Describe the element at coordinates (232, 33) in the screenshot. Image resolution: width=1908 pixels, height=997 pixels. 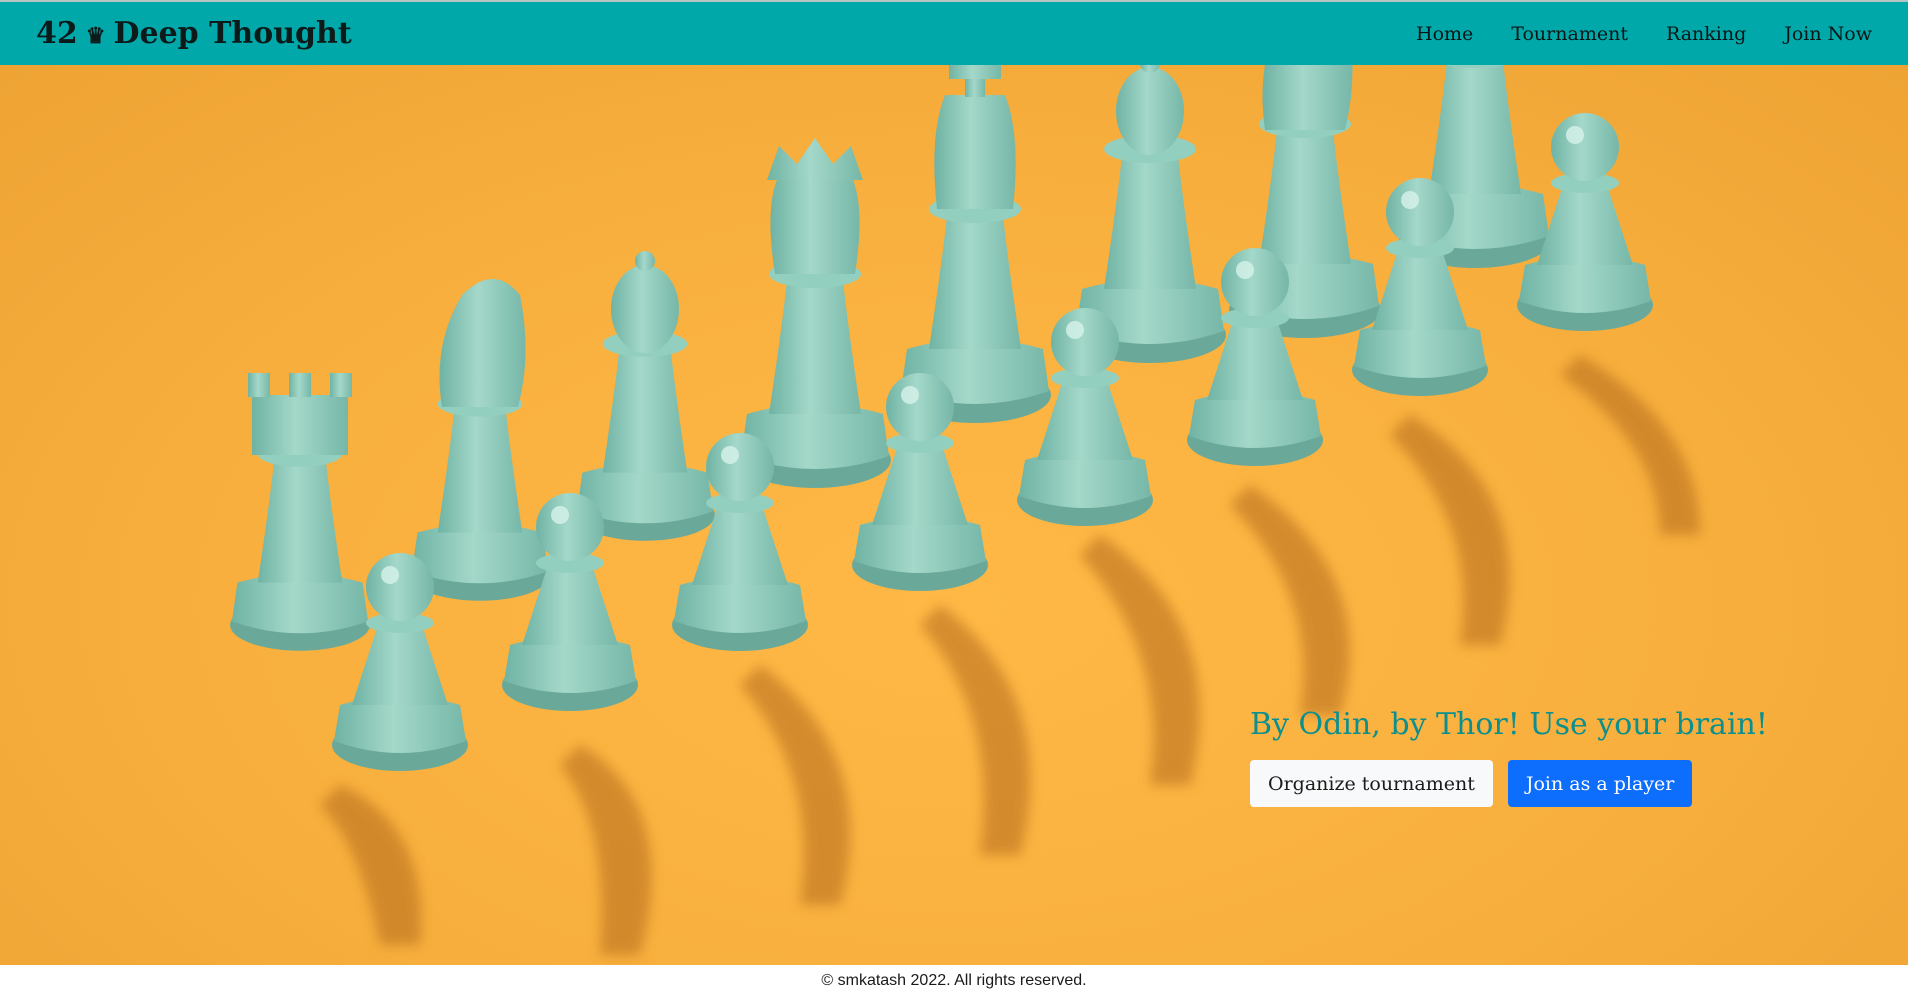
I see `brand-name: Deep Thought` at that location.